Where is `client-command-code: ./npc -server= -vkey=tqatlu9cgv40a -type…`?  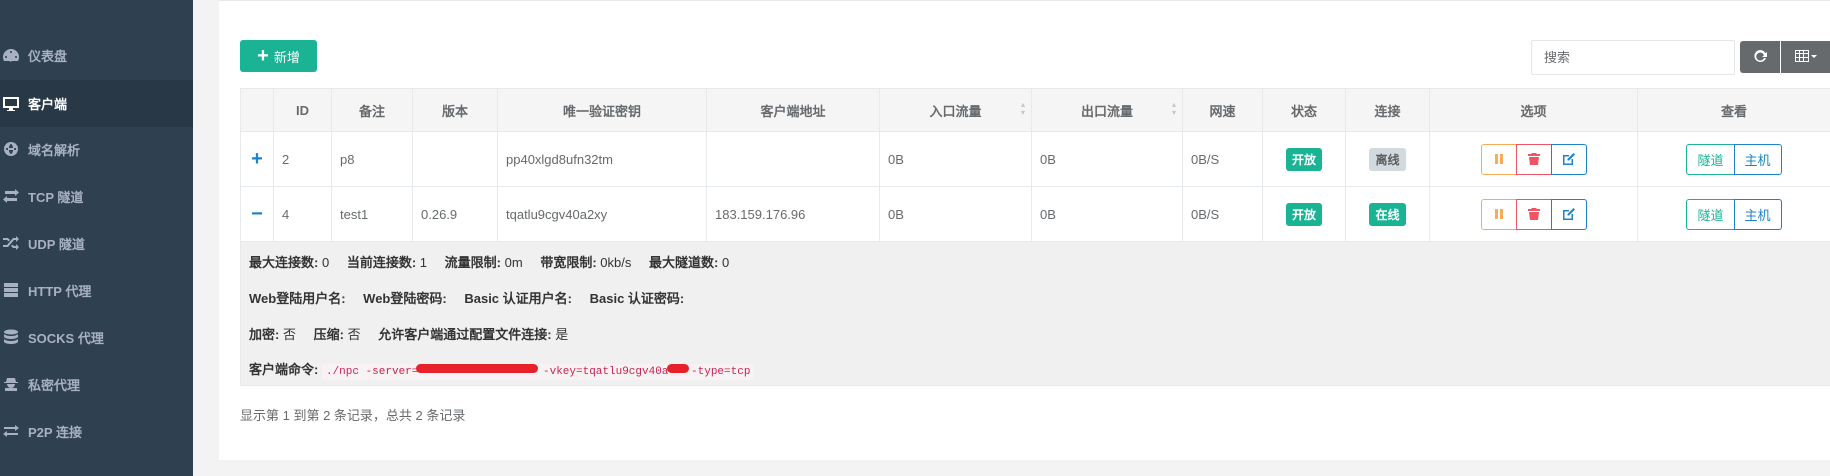 client-command-code: ./npc -server= -vkey=tqatlu9cgv40a -type… is located at coordinates (538, 372).